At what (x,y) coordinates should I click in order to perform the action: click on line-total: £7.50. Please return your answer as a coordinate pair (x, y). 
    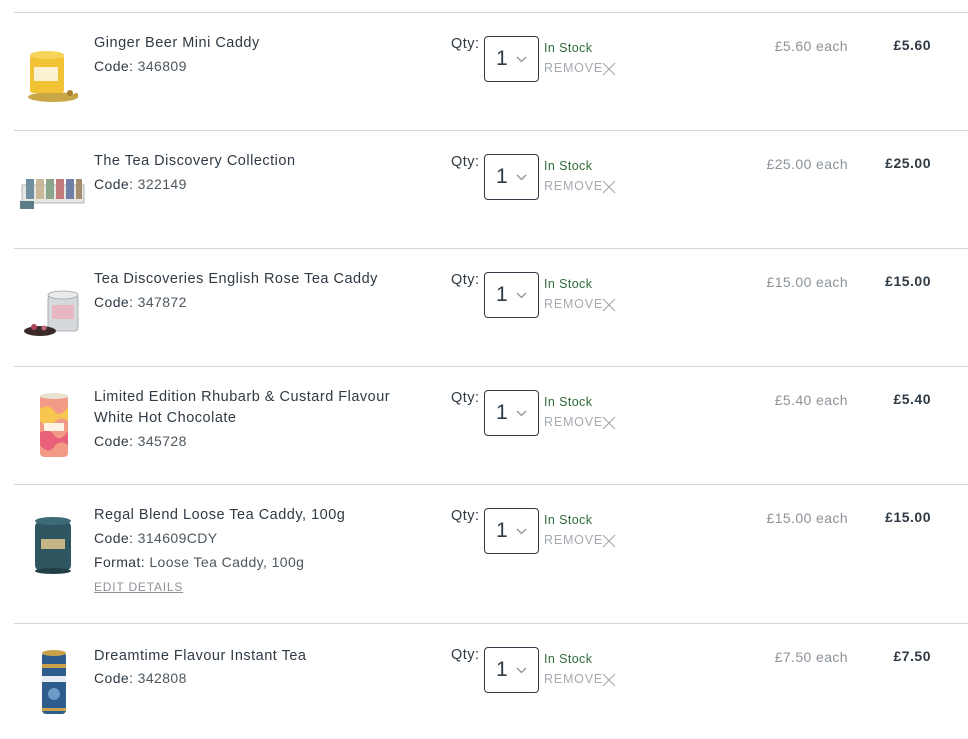
    Looking at the image, I should click on (912, 656).